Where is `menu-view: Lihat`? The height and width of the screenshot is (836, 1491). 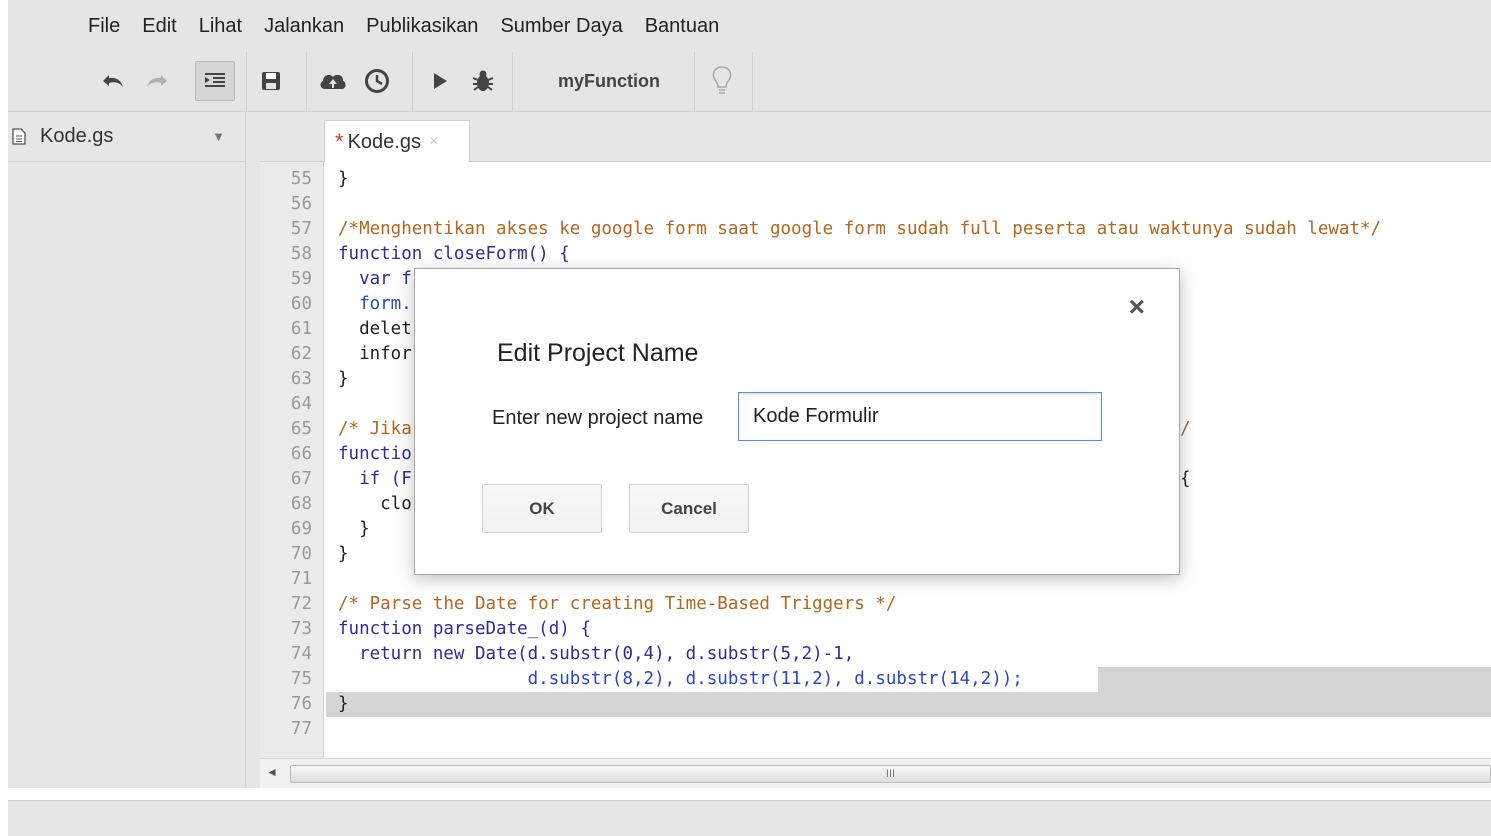
menu-view: Lihat is located at coordinates (220, 26).